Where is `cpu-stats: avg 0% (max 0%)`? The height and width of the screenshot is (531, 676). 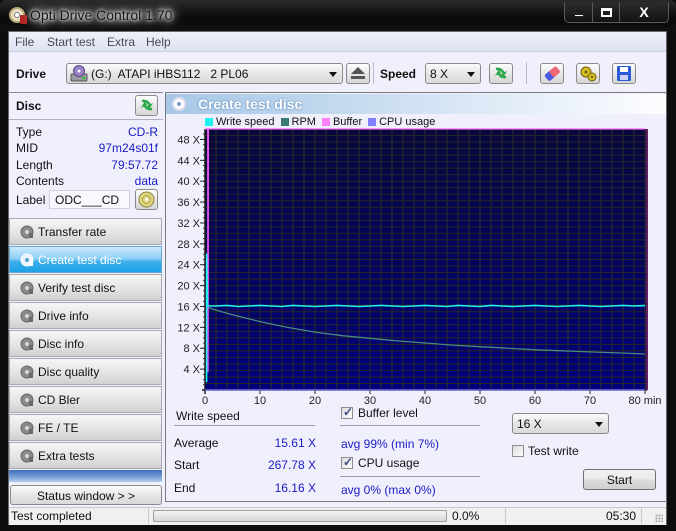 cpu-stats: avg 0% (max 0%) is located at coordinates (388, 490).